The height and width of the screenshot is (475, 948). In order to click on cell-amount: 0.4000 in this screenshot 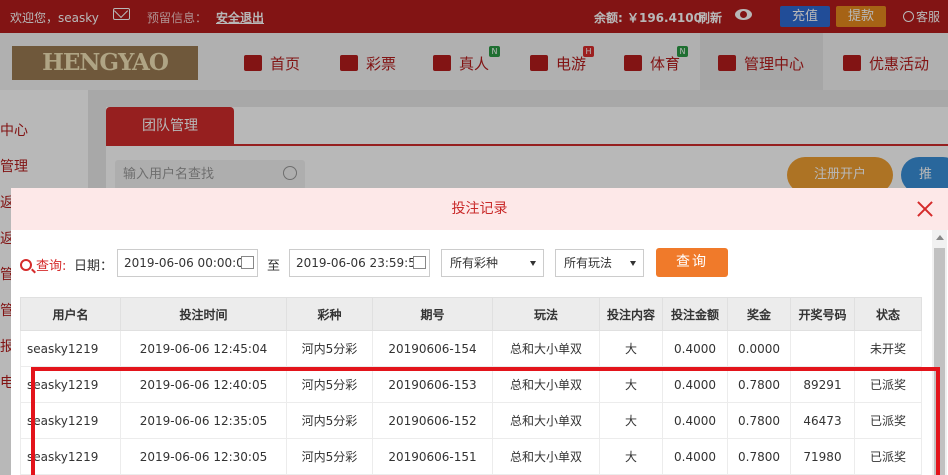, I will do `click(695, 348)`.